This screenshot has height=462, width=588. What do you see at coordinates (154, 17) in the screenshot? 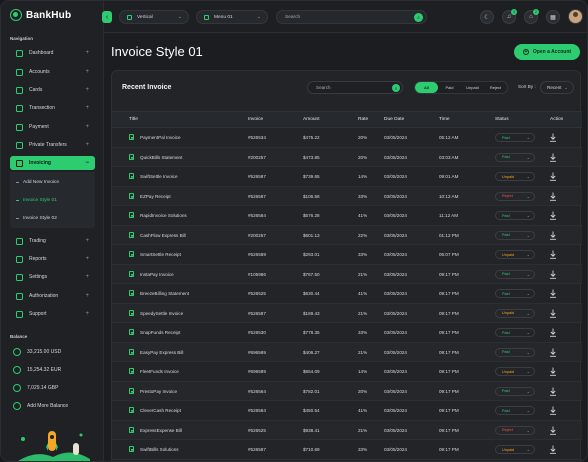
I see `layout-select: Vertical ⌄` at bounding box center [154, 17].